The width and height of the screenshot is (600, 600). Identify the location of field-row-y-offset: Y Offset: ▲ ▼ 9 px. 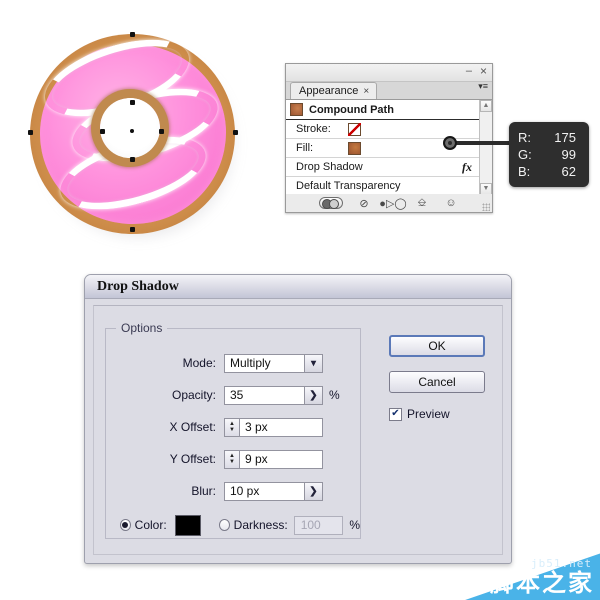
(233, 459).